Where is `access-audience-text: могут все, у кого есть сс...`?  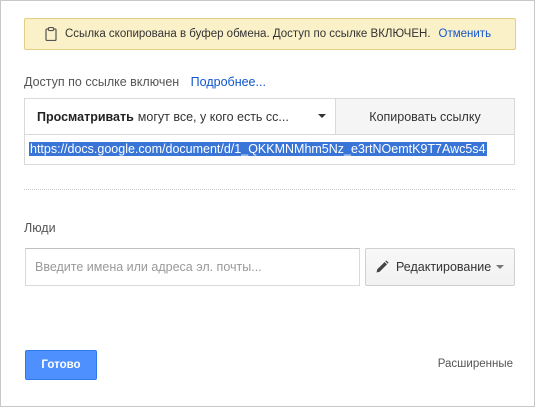
access-audience-text: могут все, у кого есть сс... is located at coordinates (213, 116).